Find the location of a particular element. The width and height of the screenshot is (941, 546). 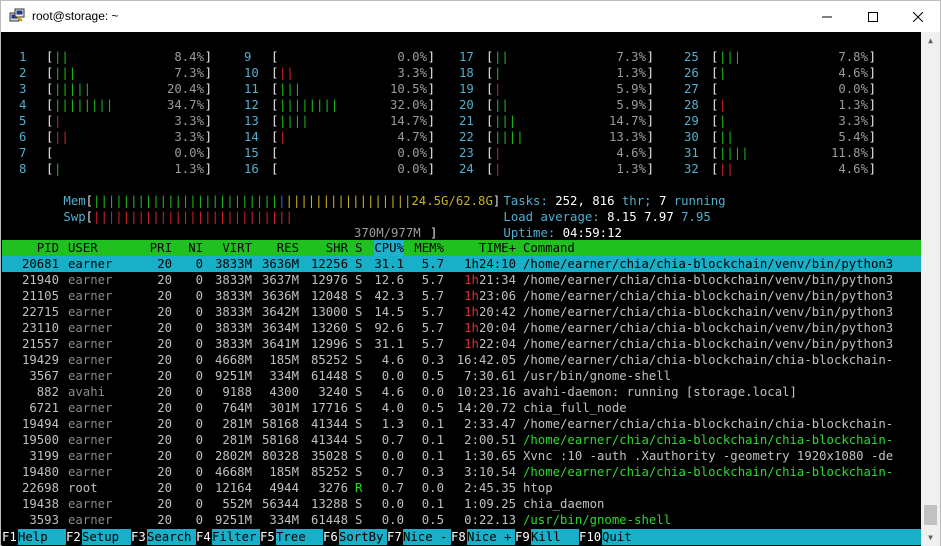

column-header-res: RES is located at coordinates (288, 248).